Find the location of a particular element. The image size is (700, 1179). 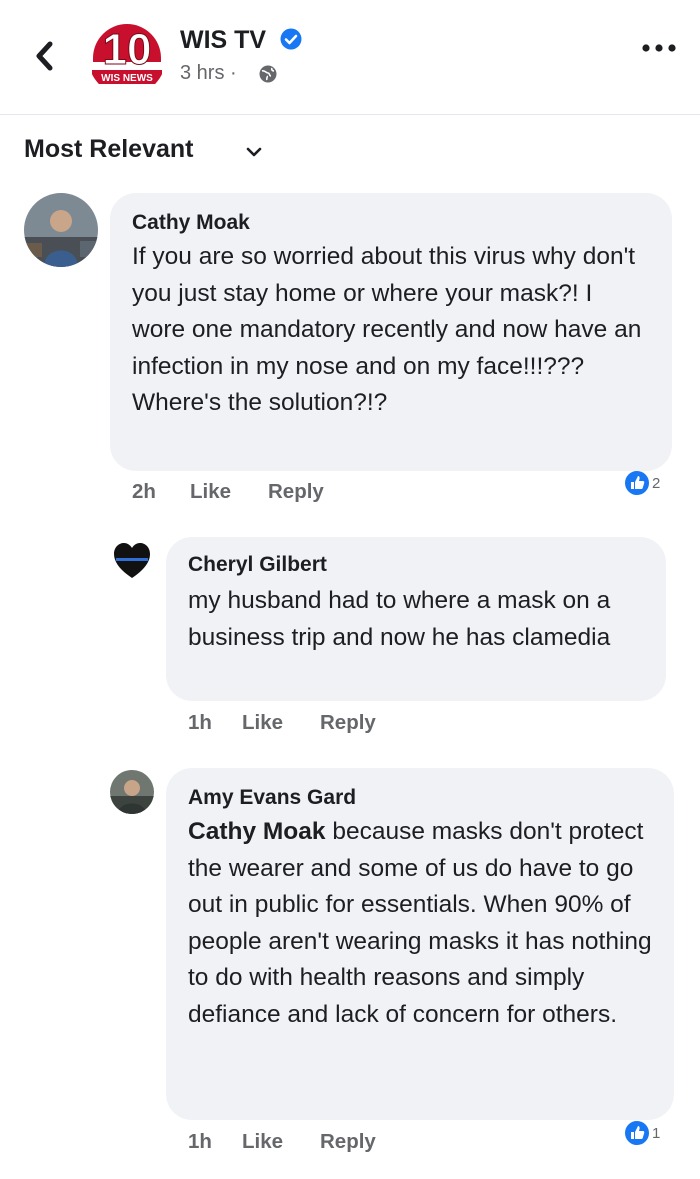

globe-icon is located at coordinates (268, 74).